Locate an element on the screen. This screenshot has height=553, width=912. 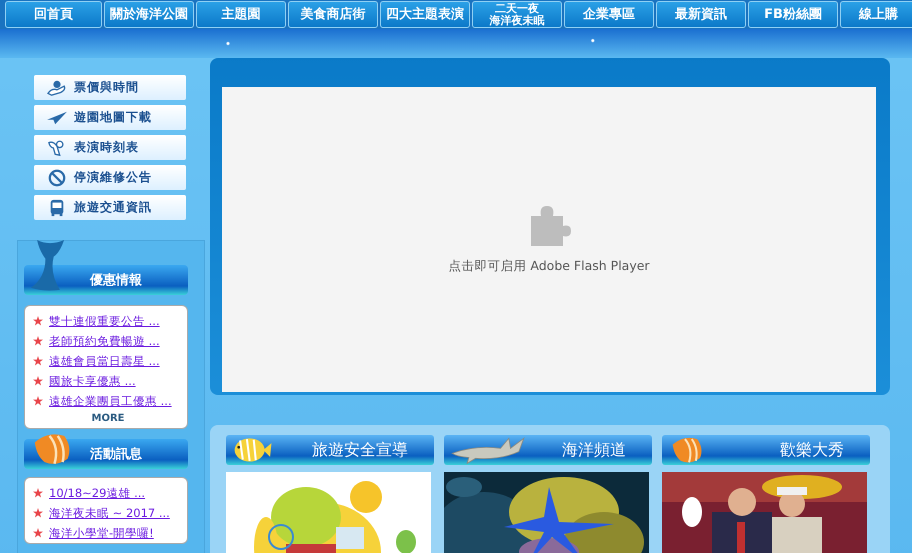
feature-header: 歡樂大秀 is located at coordinates (766, 450).